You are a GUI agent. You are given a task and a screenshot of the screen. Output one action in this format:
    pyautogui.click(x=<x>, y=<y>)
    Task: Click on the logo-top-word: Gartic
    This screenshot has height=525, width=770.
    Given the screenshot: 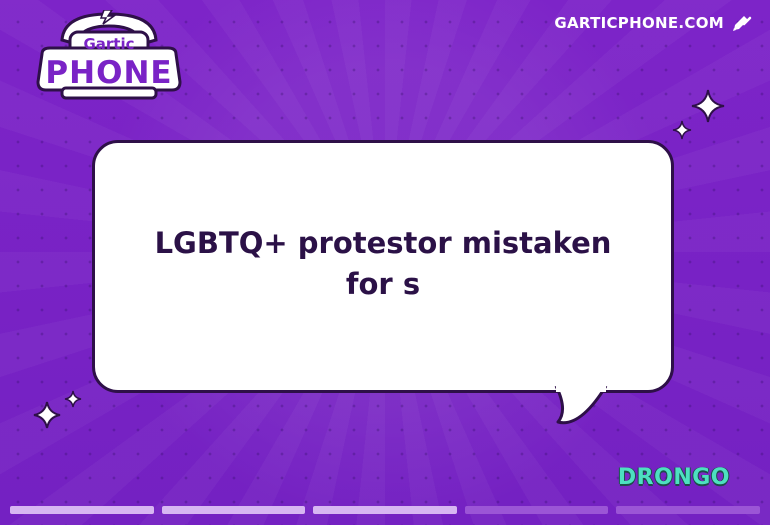 What is the action you would take?
    pyautogui.click(x=108, y=44)
    